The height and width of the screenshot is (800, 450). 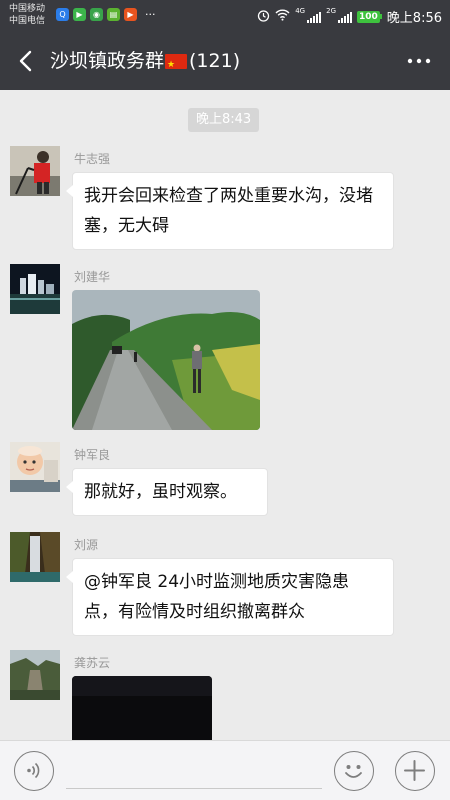 What do you see at coordinates (414, 18) in the screenshot?
I see `clock: 晚上8:56` at bounding box center [414, 18].